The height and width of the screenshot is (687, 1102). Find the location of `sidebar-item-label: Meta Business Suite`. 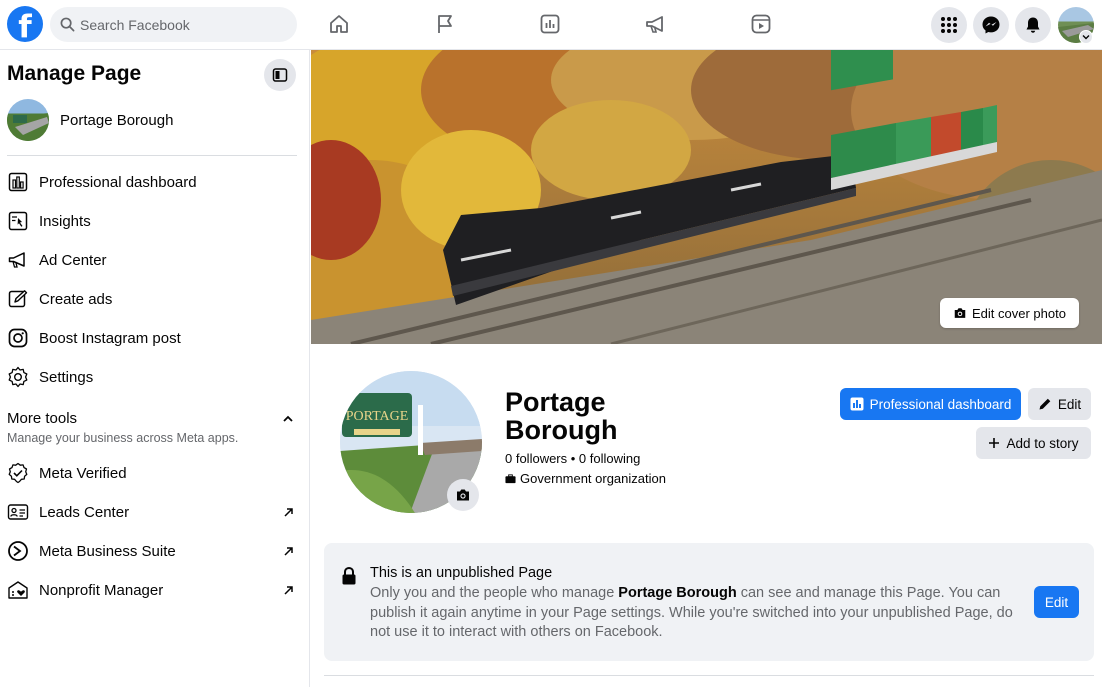

sidebar-item-label: Meta Business Suite is located at coordinates (107, 551).